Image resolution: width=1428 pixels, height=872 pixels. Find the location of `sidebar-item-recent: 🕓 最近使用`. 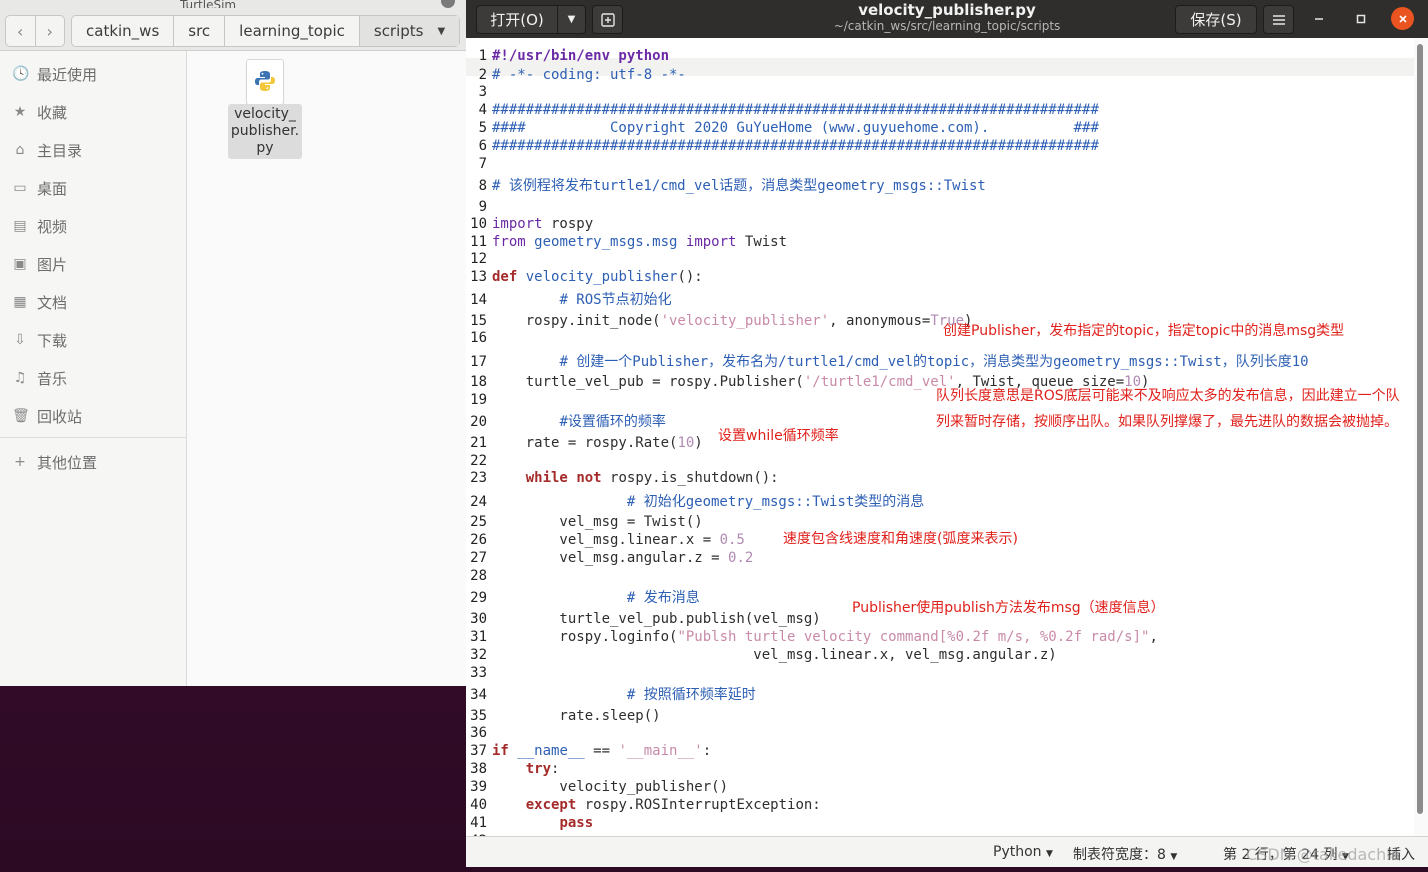

sidebar-item-recent: 🕓 最近使用 is located at coordinates (54, 74).